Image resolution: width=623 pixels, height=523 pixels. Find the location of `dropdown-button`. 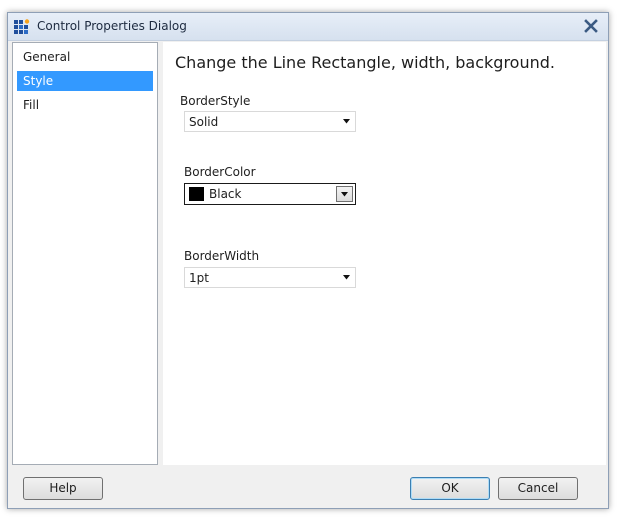

dropdown-button is located at coordinates (344, 194).